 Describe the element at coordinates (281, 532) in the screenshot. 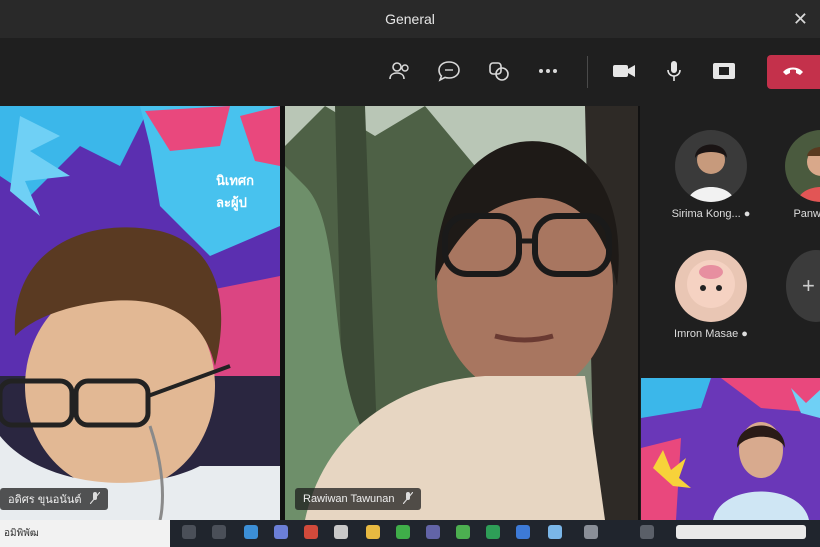

I see `mail-icon` at that location.